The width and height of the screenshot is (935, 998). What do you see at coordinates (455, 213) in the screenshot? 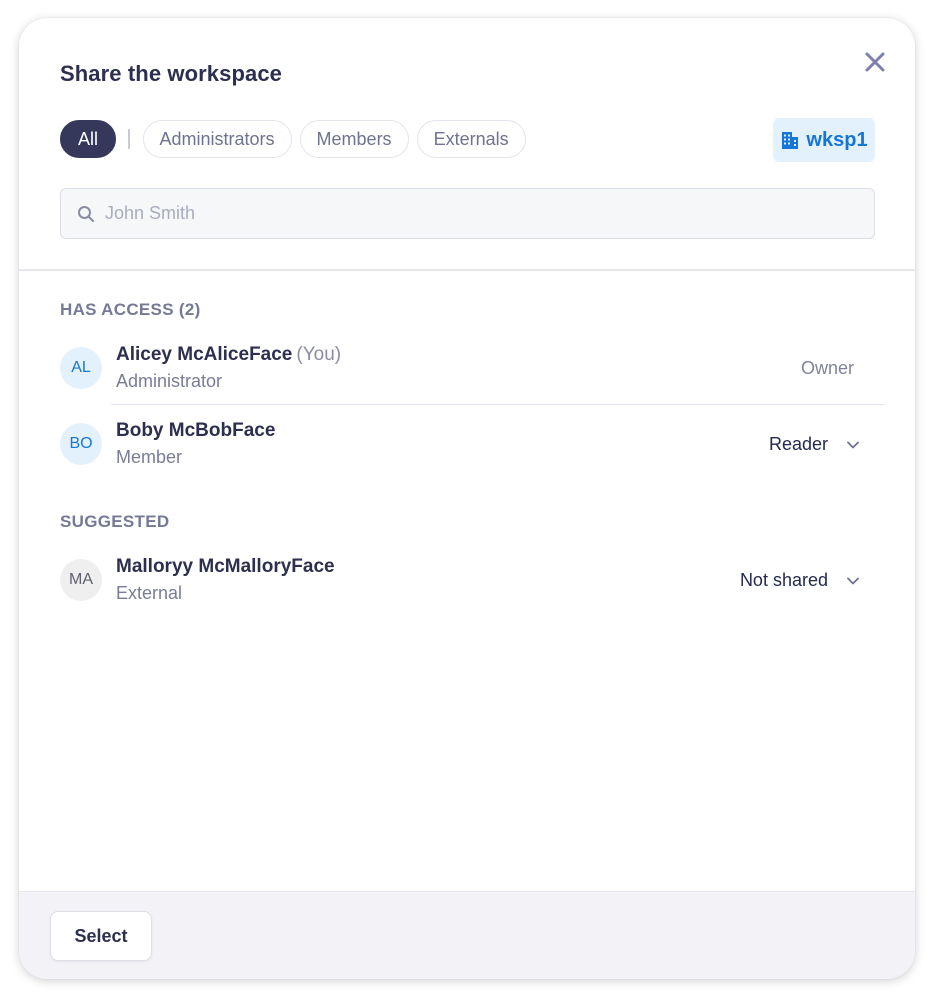
I see `search-input` at bounding box center [455, 213].